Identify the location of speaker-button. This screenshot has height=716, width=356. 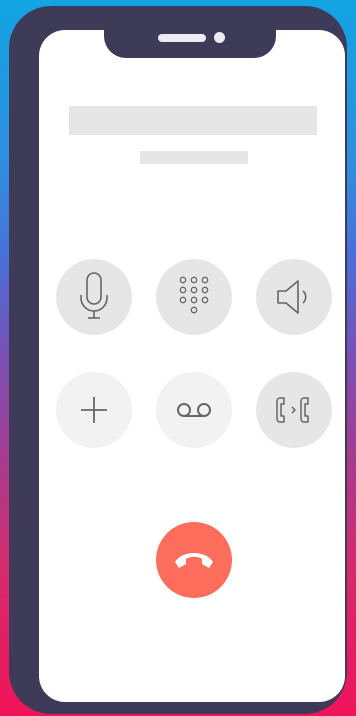
(294, 297).